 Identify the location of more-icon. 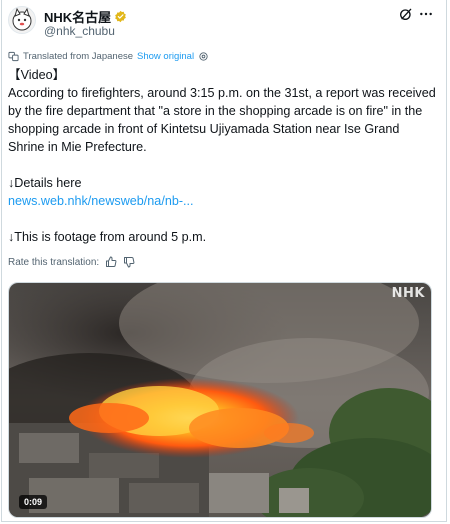
(426, 14).